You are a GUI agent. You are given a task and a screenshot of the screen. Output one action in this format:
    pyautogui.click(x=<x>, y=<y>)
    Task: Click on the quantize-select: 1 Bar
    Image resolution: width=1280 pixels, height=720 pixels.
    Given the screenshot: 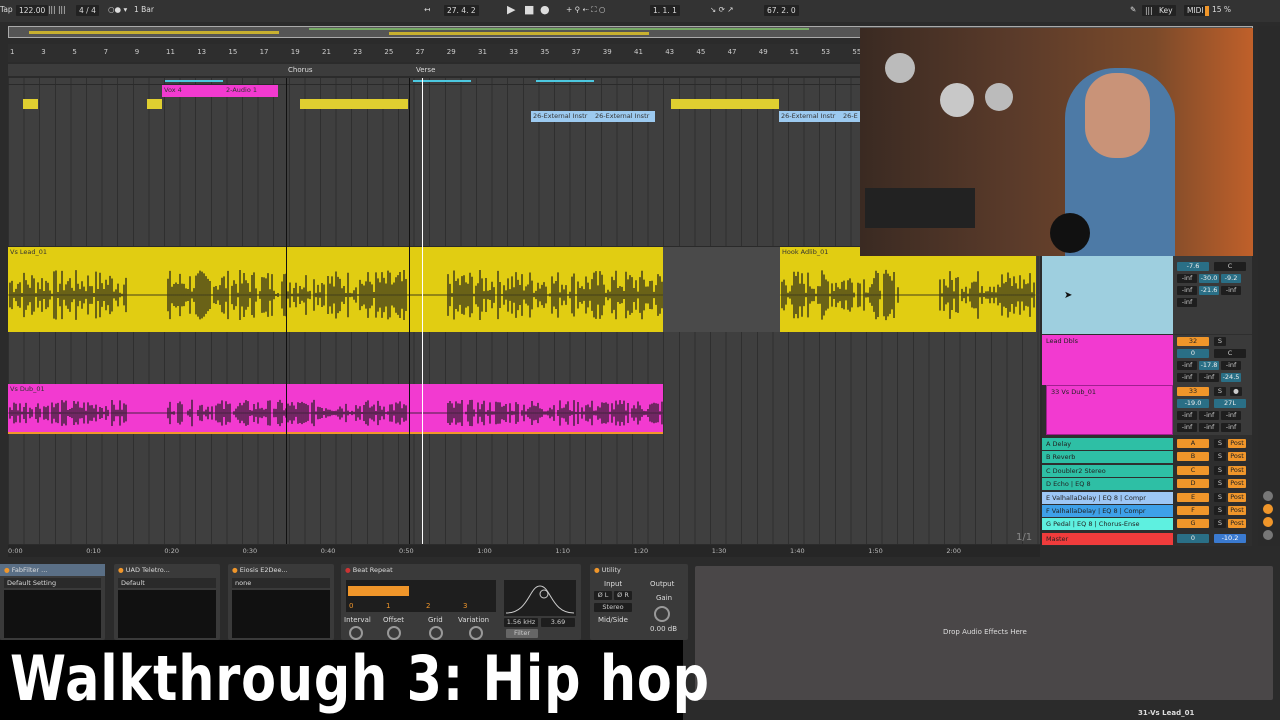 What is the action you would take?
    pyautogui.click(x=144, y=9)
    